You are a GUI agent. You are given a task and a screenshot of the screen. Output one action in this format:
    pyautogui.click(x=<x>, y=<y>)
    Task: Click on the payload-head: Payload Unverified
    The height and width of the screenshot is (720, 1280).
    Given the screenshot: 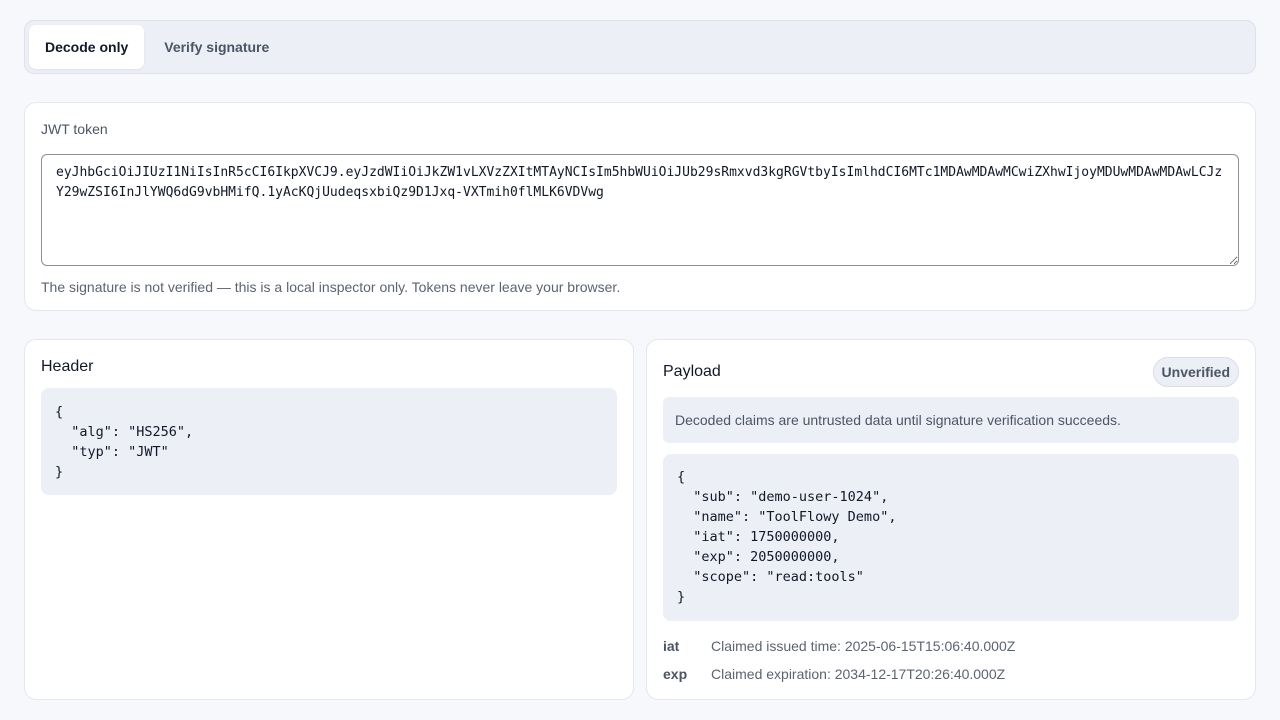 What is the action you would take?
    pyautogui.click(x=951, y=372)
    